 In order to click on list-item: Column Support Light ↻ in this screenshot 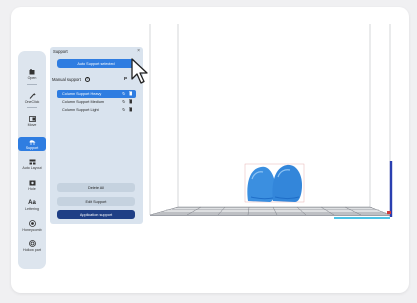, I will do `click(96, 110)`.